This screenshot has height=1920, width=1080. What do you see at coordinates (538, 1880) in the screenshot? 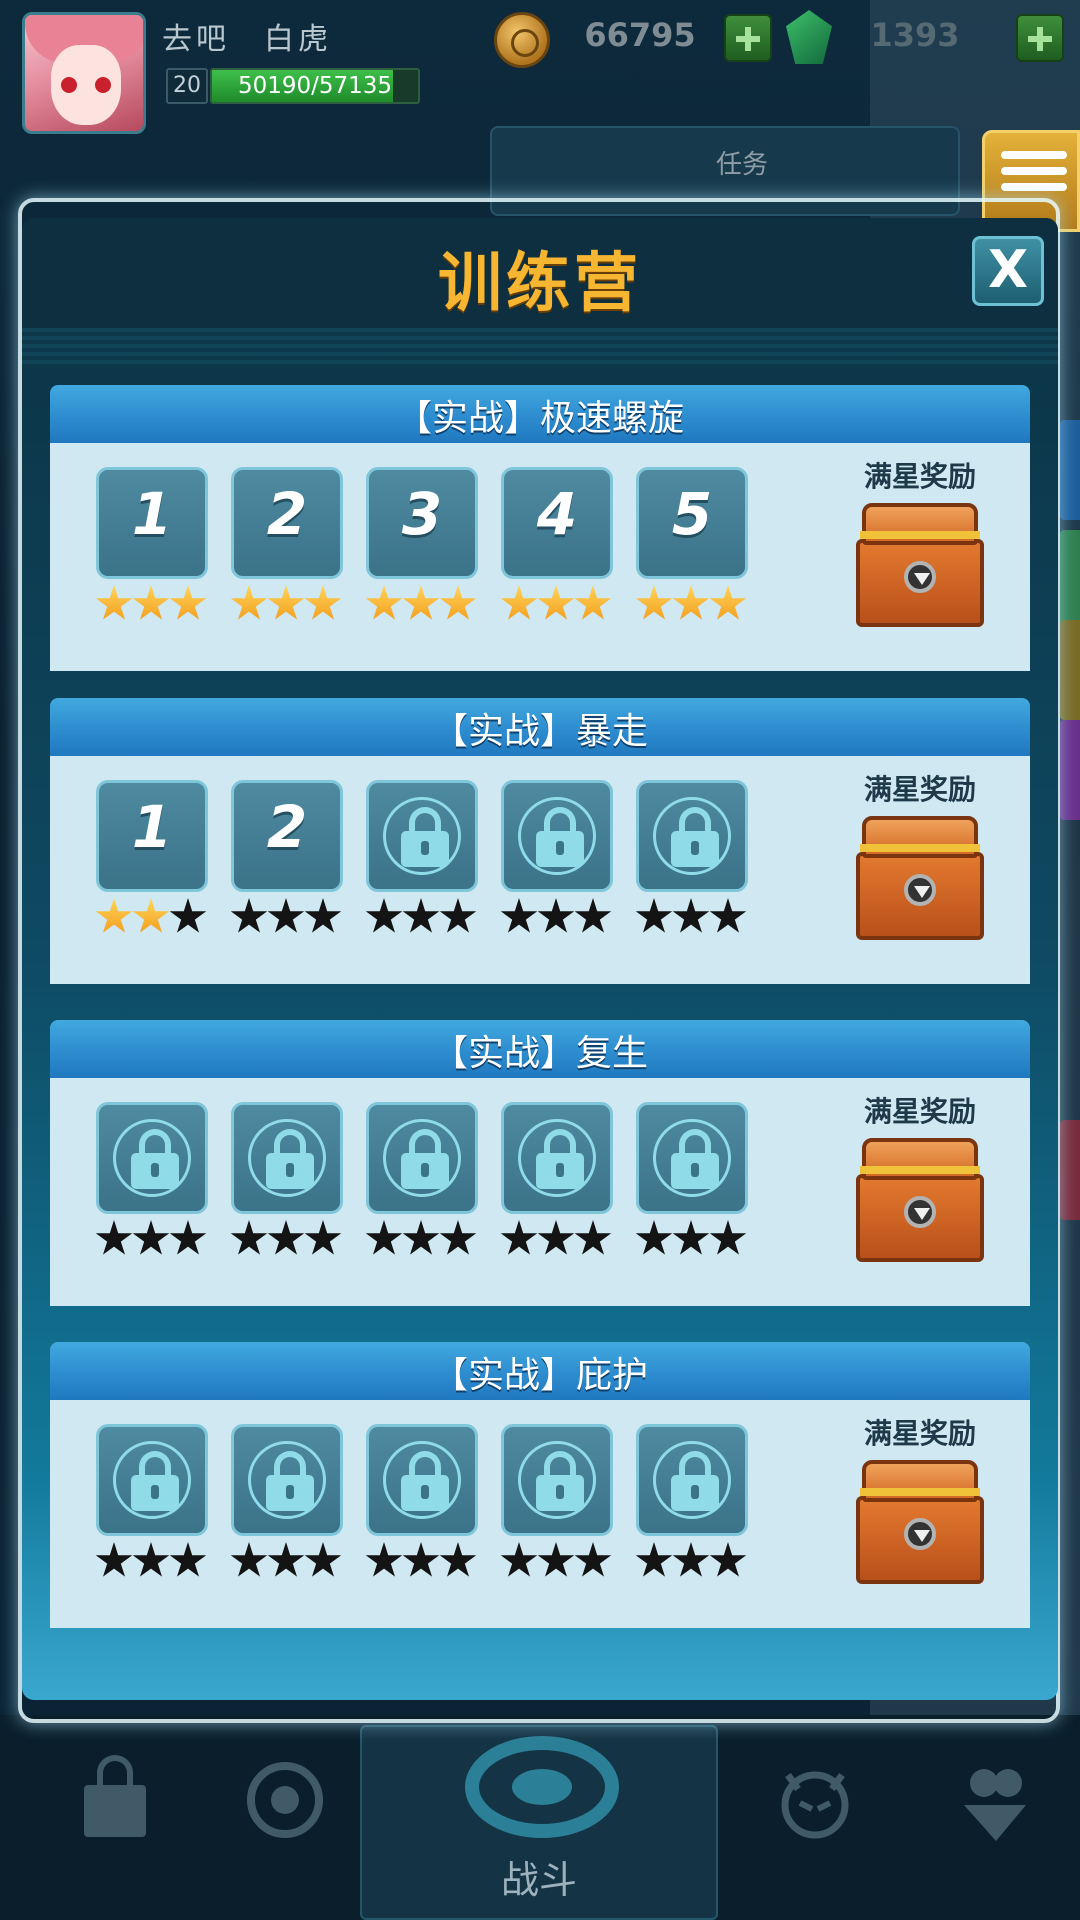
I see `nav-battle-label: 战斗` at bounding box center [538, 1880].